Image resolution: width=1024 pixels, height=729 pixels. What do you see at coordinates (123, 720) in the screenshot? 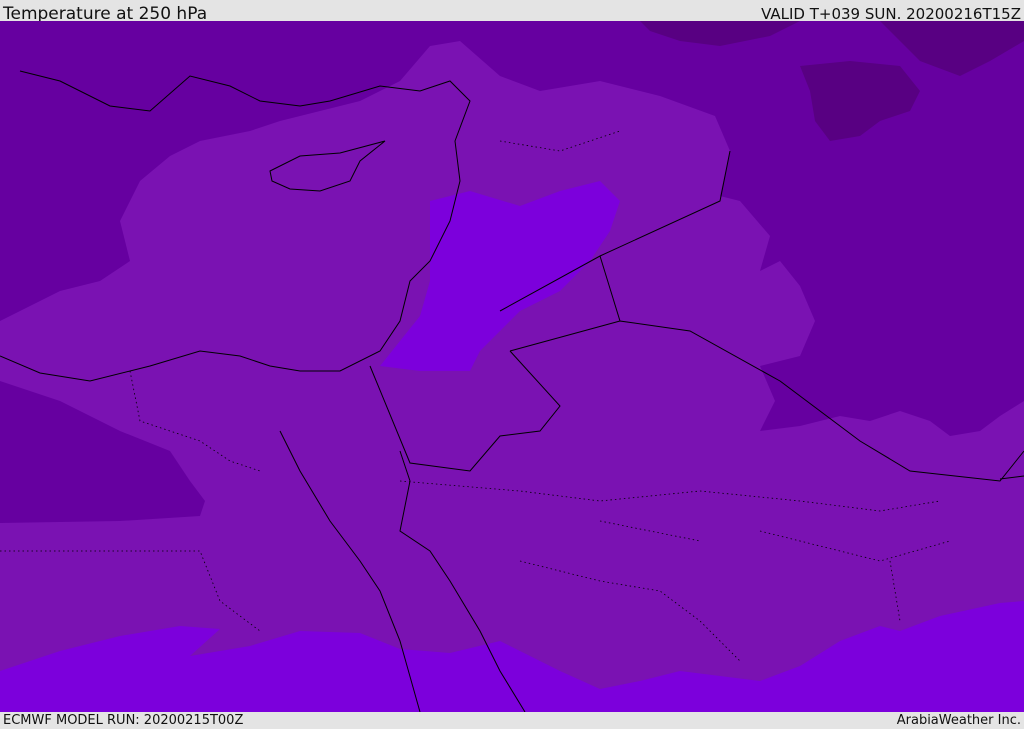
I see `model-run-label: ECMWF MODEL RUN: 20200215T00Z` at bounding box center [123, 720].